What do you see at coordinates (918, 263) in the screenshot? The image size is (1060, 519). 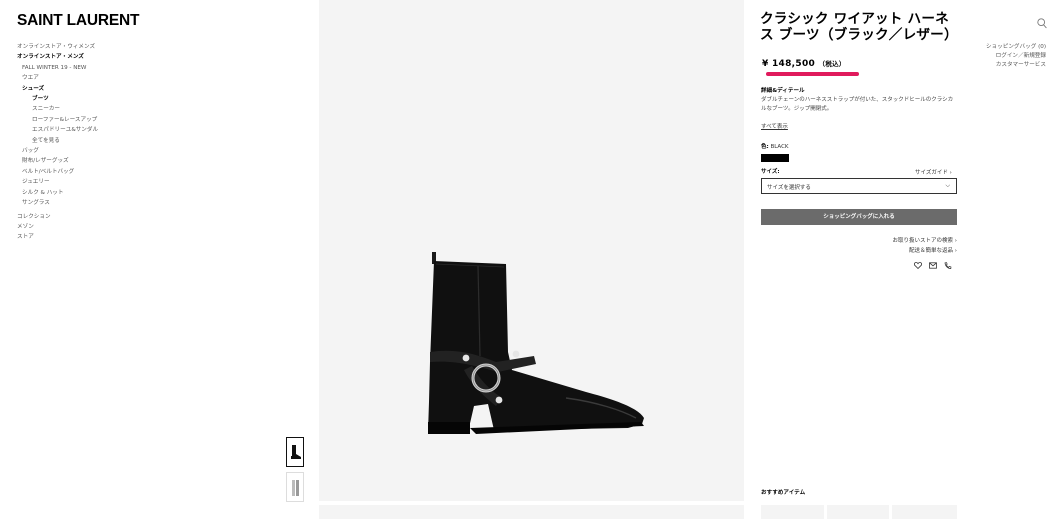 I see `heart-icon` at bounding box center [918, 263].